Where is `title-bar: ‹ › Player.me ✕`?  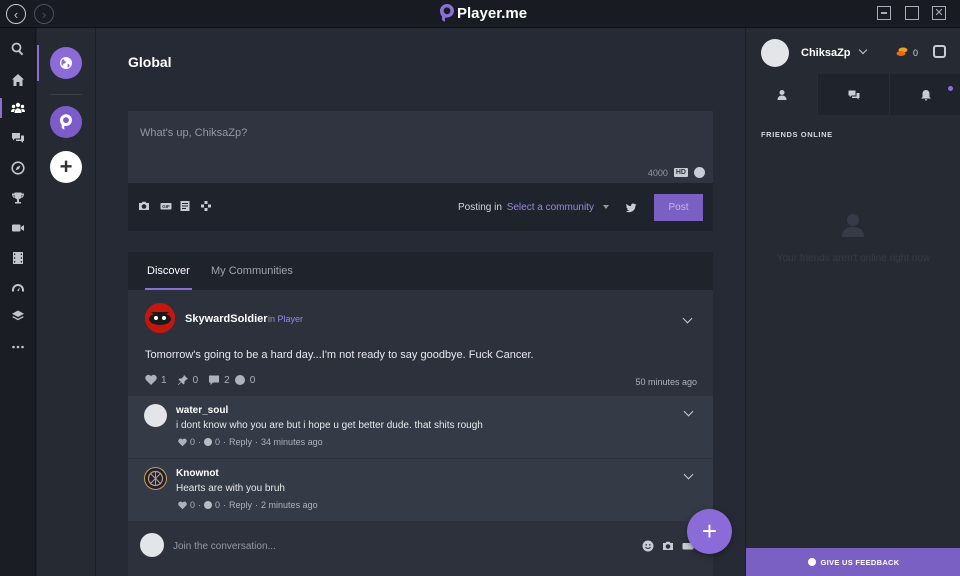 title-bar: ‹ › Player.me ✕ is located at coordinates (480, 14).